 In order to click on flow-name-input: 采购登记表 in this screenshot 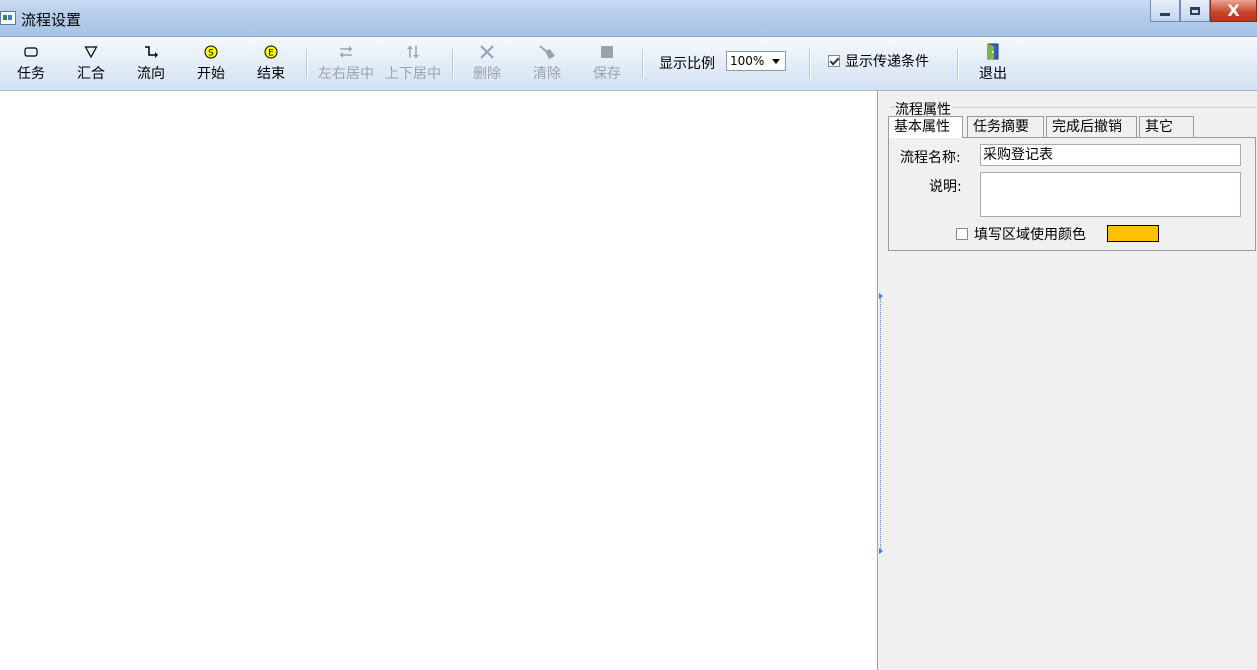, I will do `click(1110, 155)`.